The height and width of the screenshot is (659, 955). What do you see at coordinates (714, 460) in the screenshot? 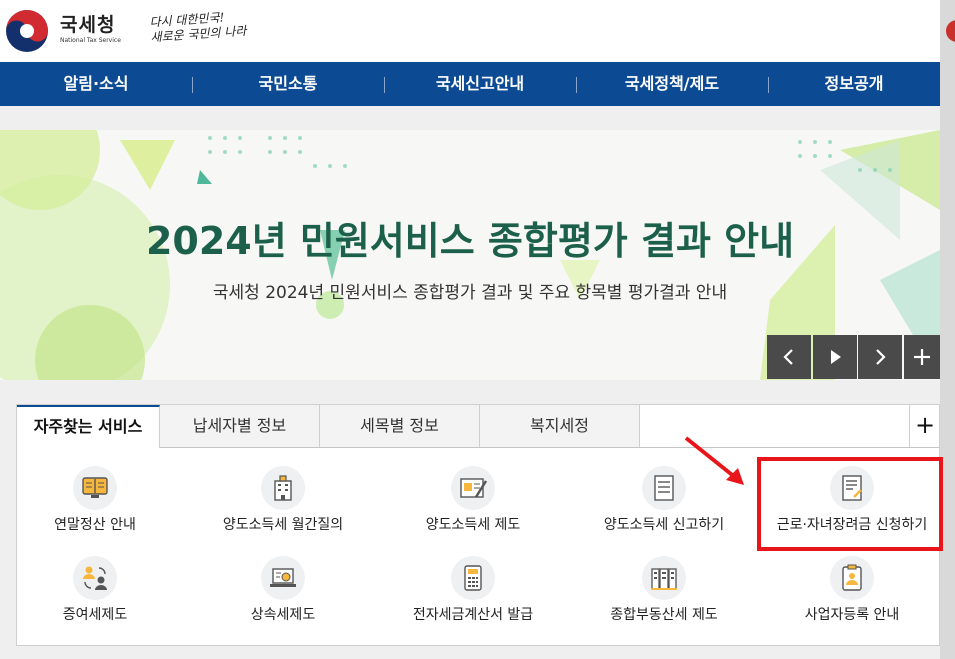
I see `red-arrow-icon` at bounding box center [714, 460].